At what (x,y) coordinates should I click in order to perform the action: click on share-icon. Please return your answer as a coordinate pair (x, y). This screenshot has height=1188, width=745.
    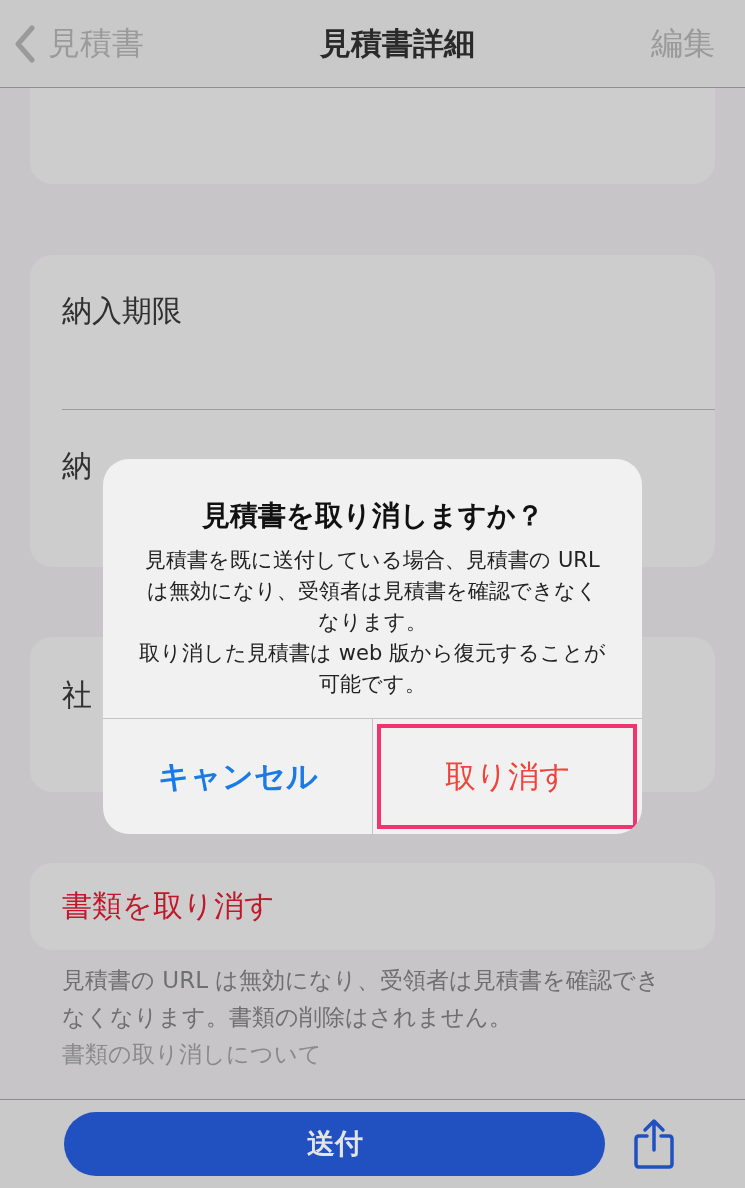
    Looking at the image, I should click on (654, 1144).